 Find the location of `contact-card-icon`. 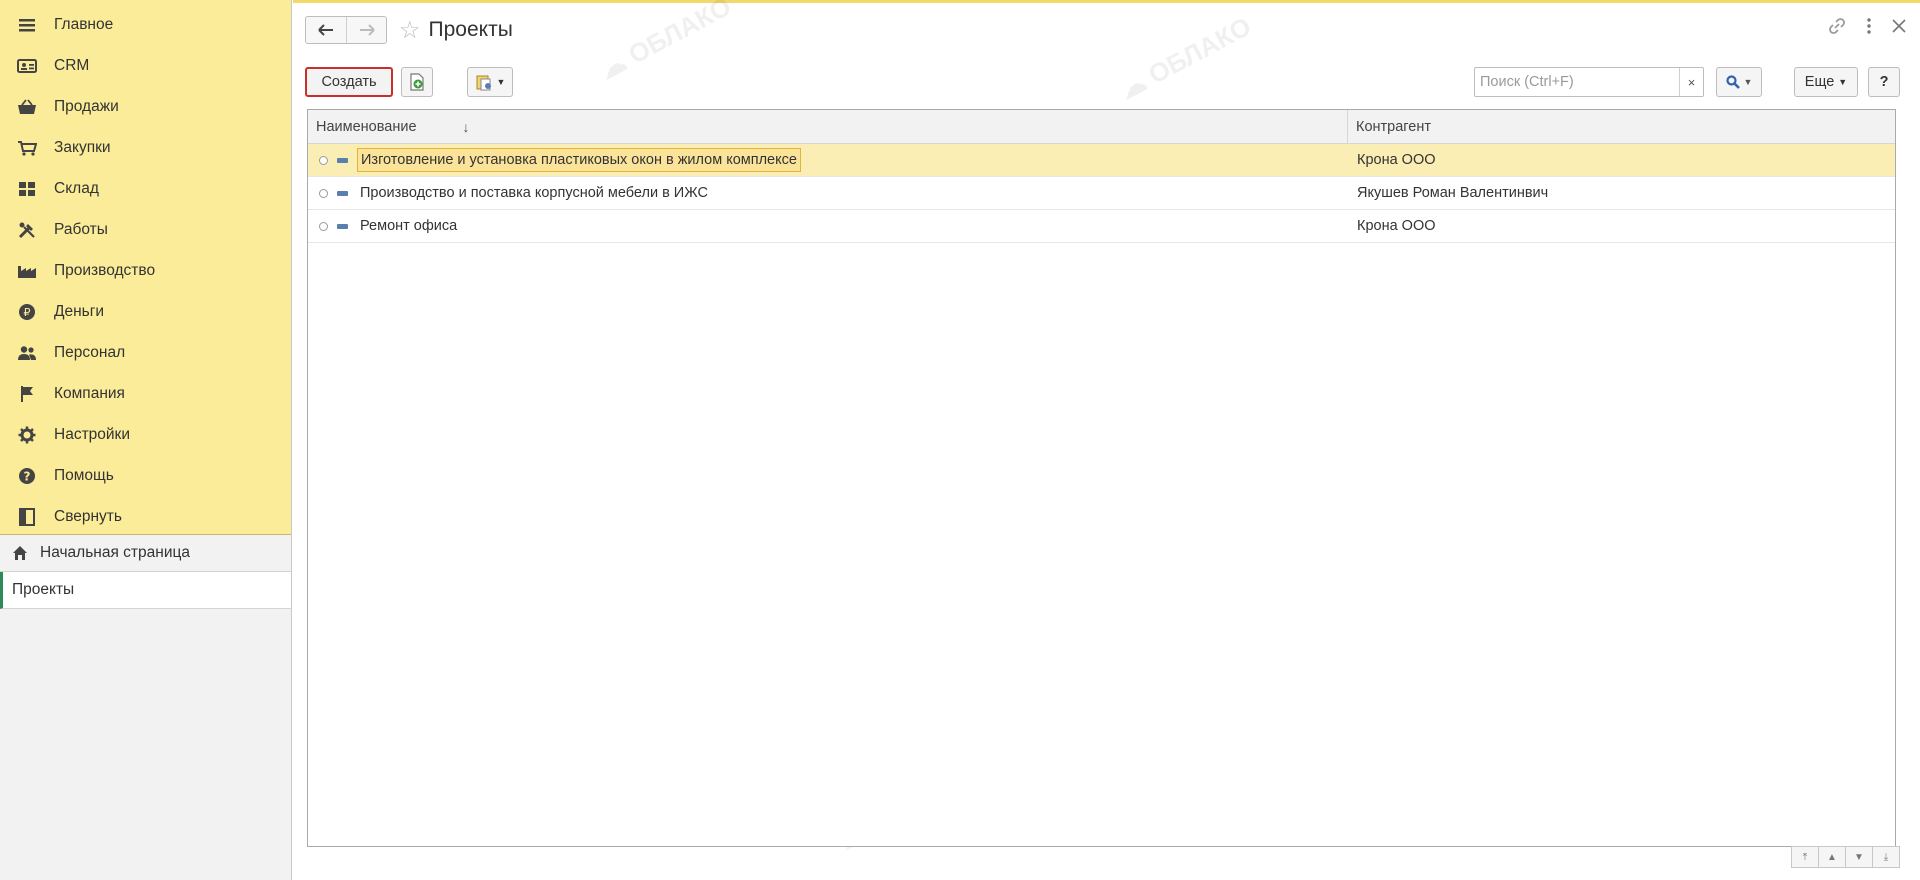

contact-card-icon is located at coordinates (27, 66).